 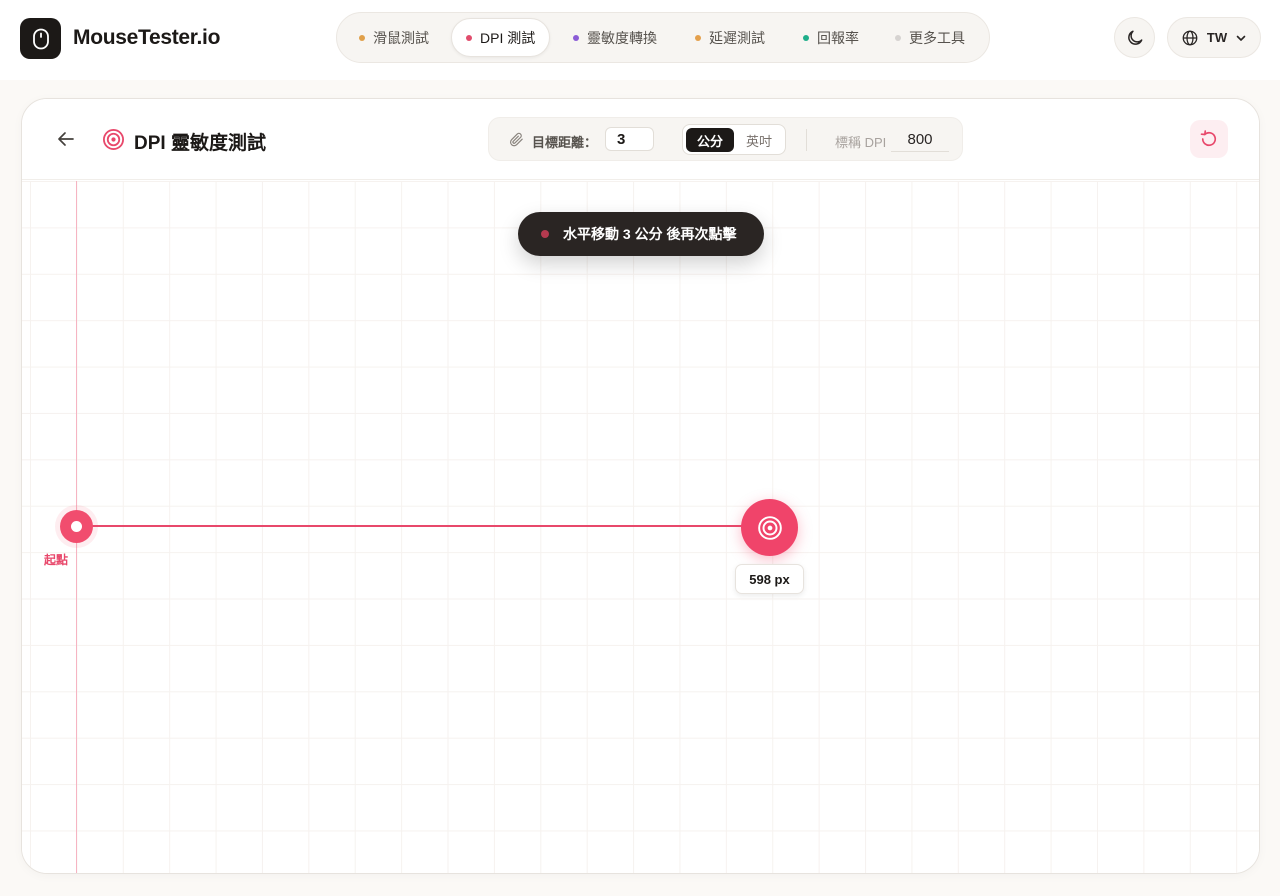 What do you see at coordinates (508, 37) in the screenshot?
I see `nav-item-label: DPI 測試` at bounding box center [508, 37].